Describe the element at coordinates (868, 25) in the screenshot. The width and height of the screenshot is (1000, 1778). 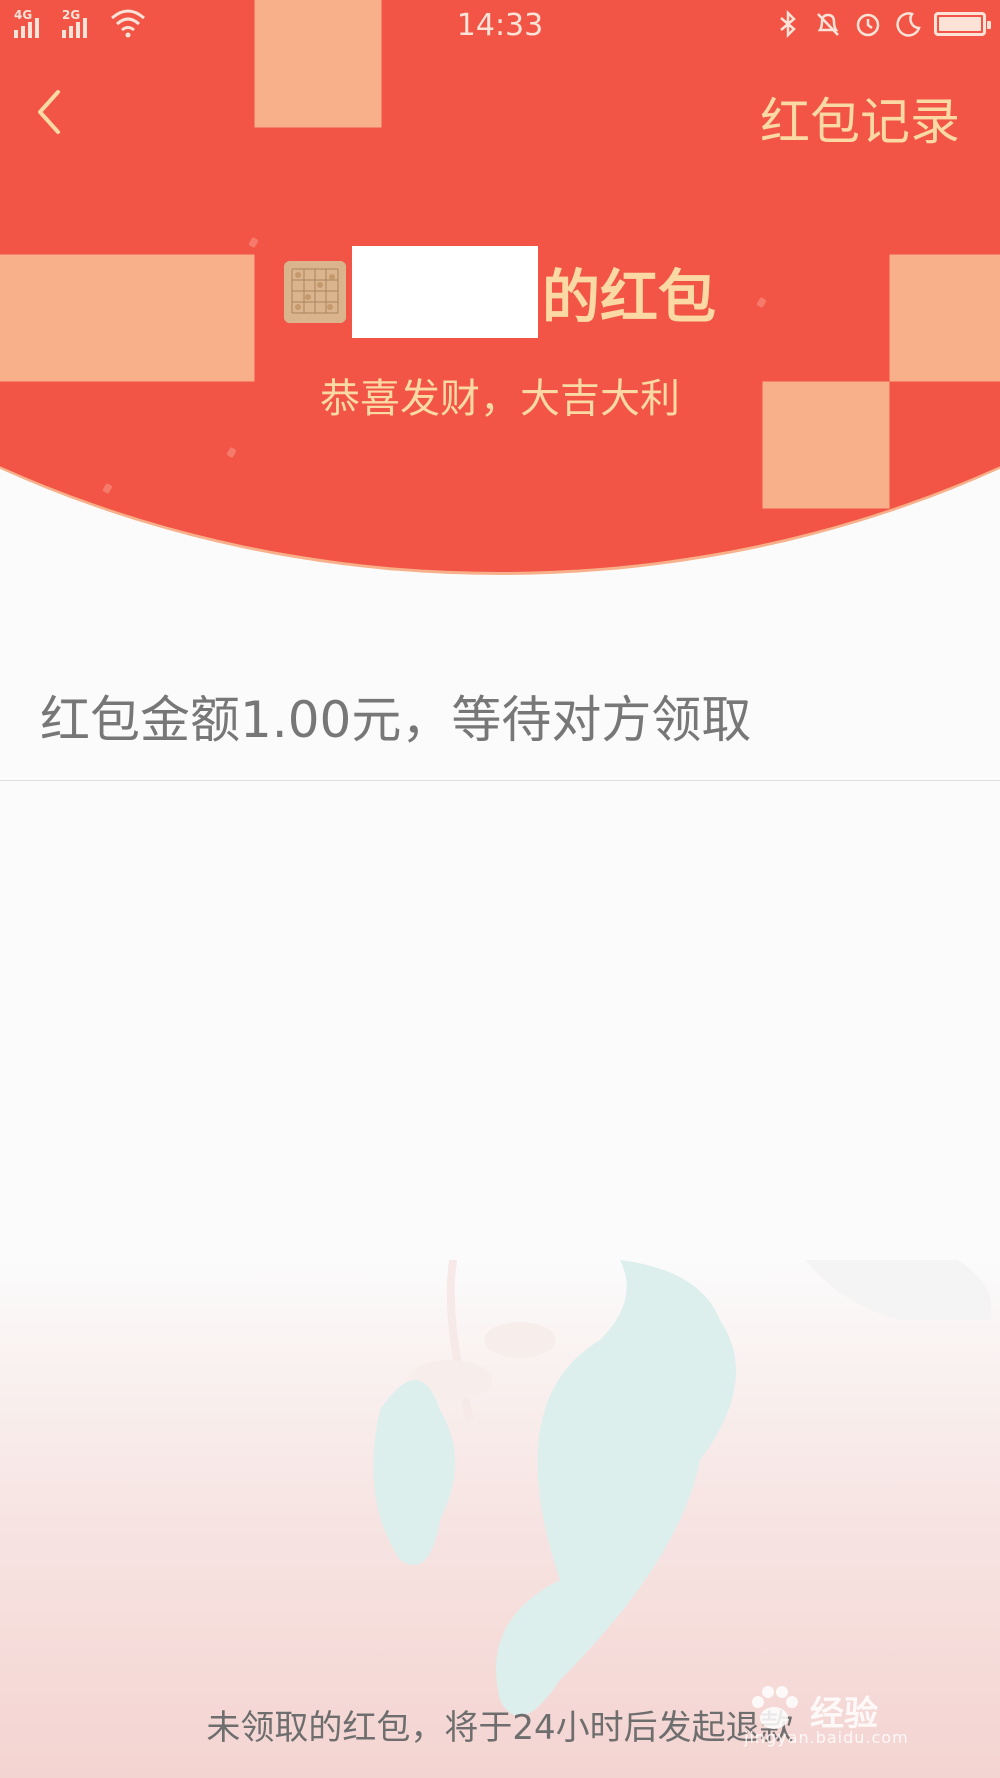
I see `alarm-clock-icon` at that location.